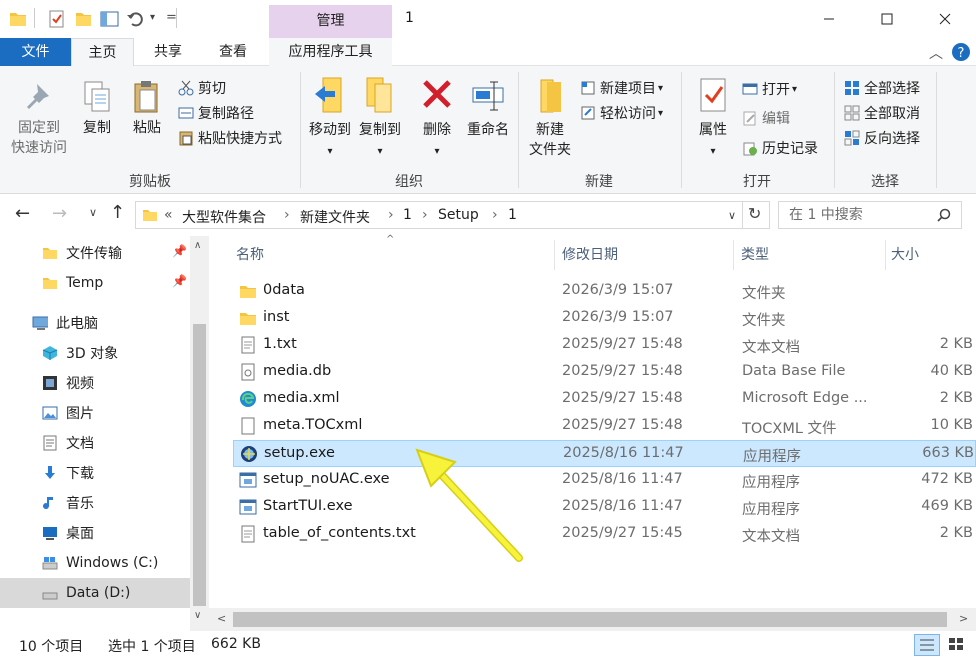 The image size is (976, 659). Describe the element at coordinates (95, 283) in the screenshot. I see `nav-item-temp: Temp 📌` at that location.